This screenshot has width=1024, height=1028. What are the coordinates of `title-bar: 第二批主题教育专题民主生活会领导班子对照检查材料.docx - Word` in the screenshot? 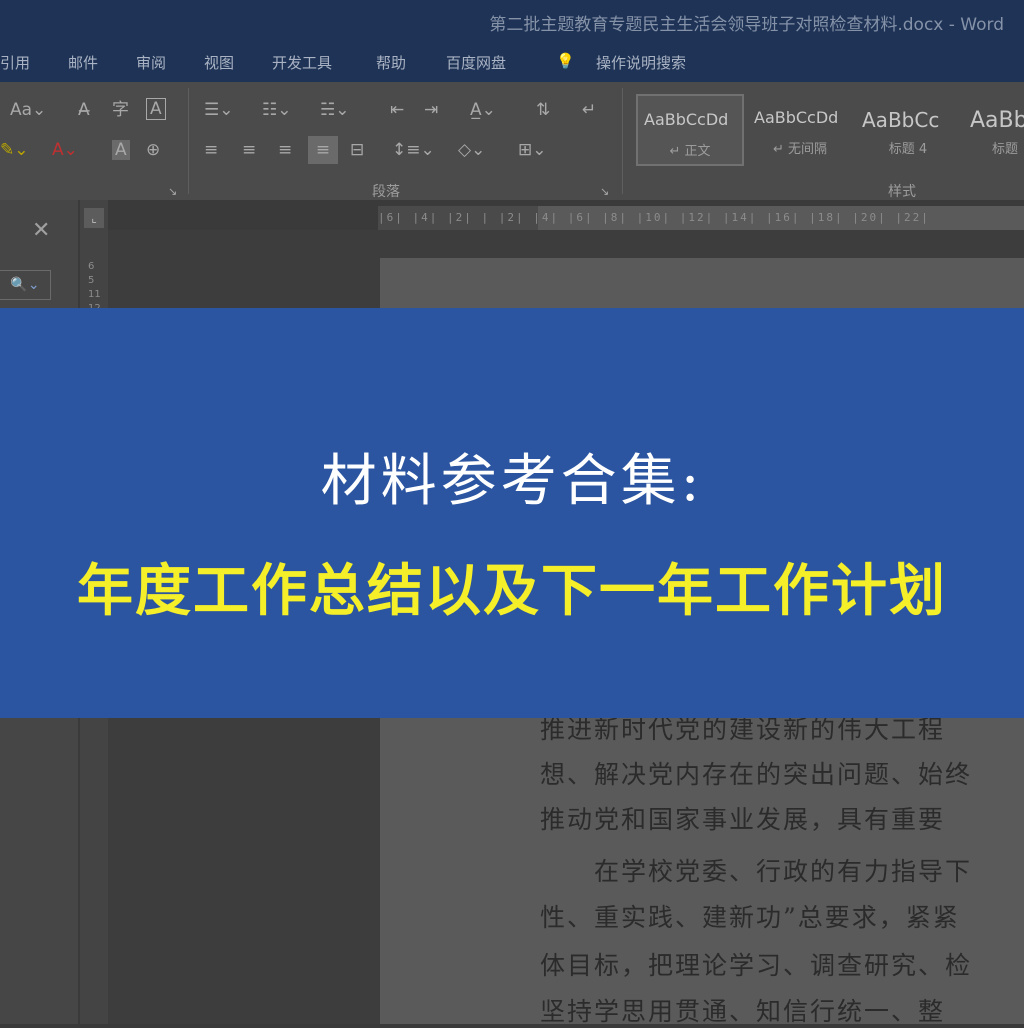 It's located at (512, 21).